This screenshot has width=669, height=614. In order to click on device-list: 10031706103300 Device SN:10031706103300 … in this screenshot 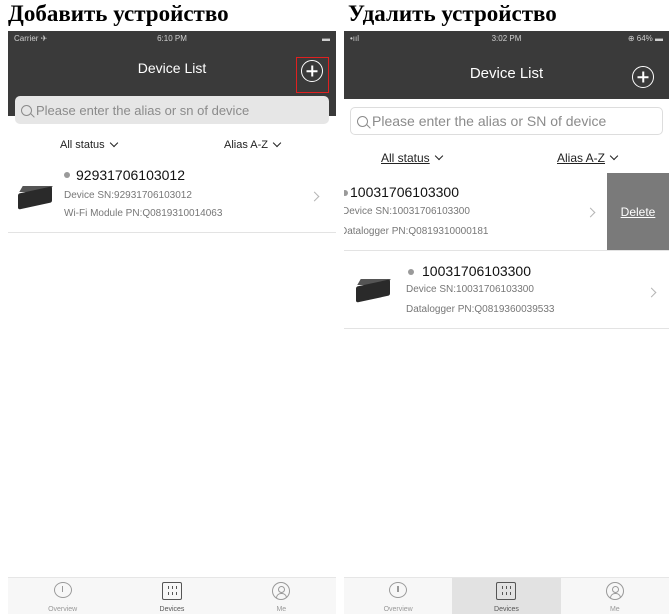, I will do `click(506, 251)`.